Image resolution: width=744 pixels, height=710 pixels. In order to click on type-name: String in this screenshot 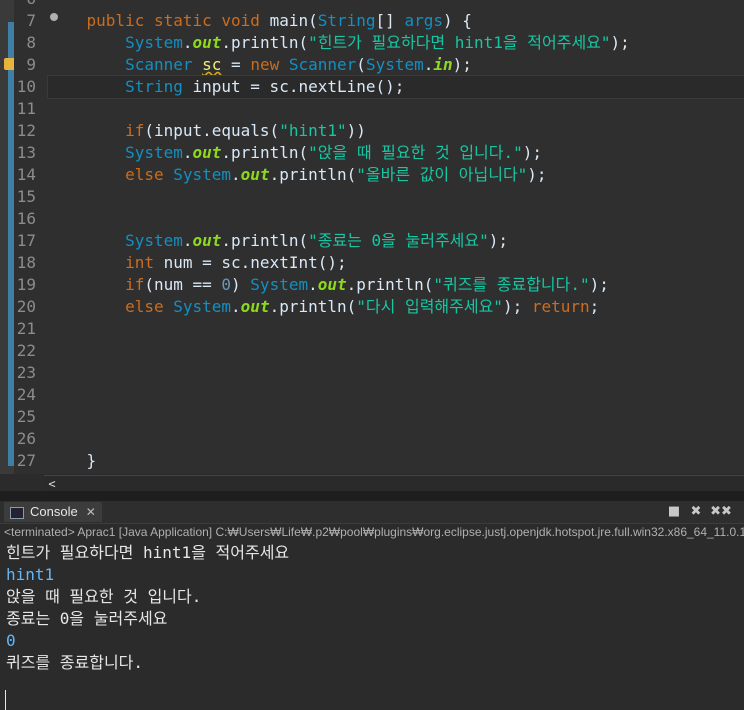, I will do `click(346, 20)`.